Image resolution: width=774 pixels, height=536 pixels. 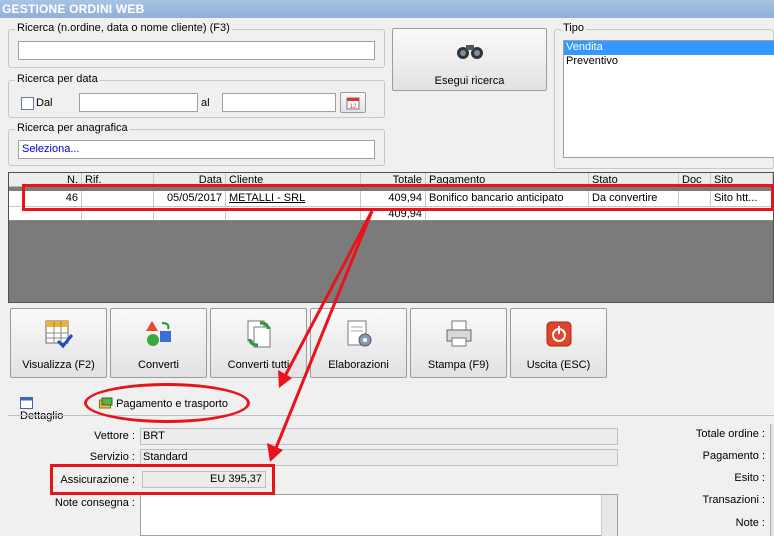 What do you see at coordinates (353, 107) in the screenshot?
I see `svg-text: 12` at bounding box center [353, 107].